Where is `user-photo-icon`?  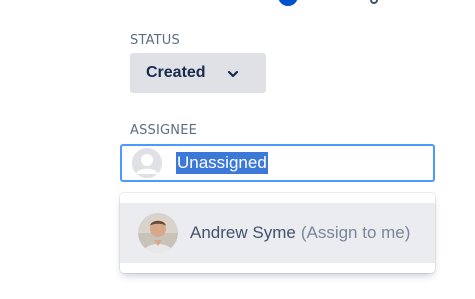 user-photo-icon is located at coordinates (158, 233).